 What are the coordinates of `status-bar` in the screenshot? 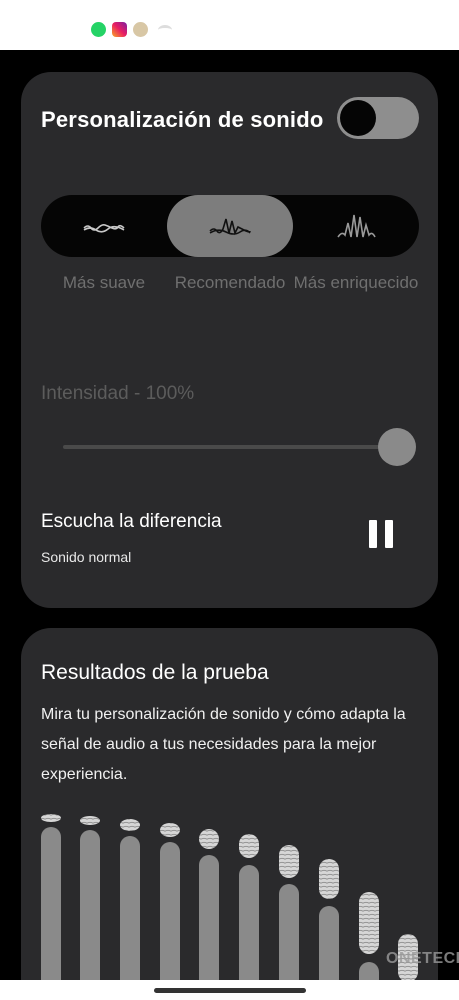 It's located at (229, 25).